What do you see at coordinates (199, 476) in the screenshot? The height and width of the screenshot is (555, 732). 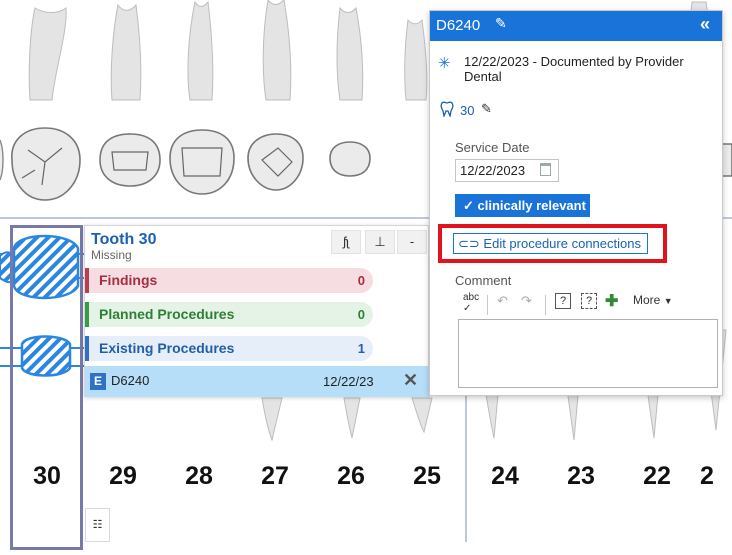 I see `tooth-number: 28` at bounding box center [199, 476].